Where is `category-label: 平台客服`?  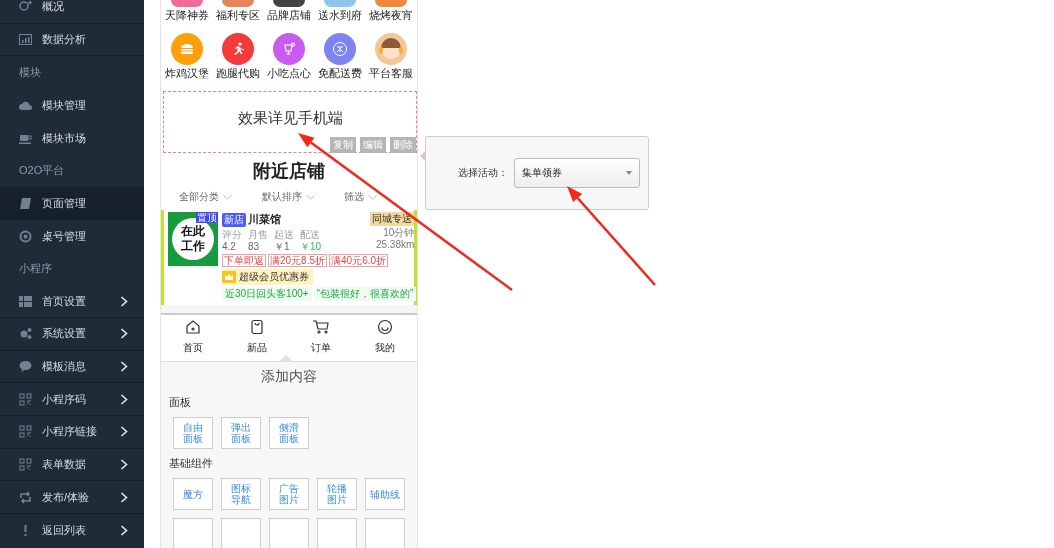
category-label: 平台客服 is located at coordinates (391, 74).